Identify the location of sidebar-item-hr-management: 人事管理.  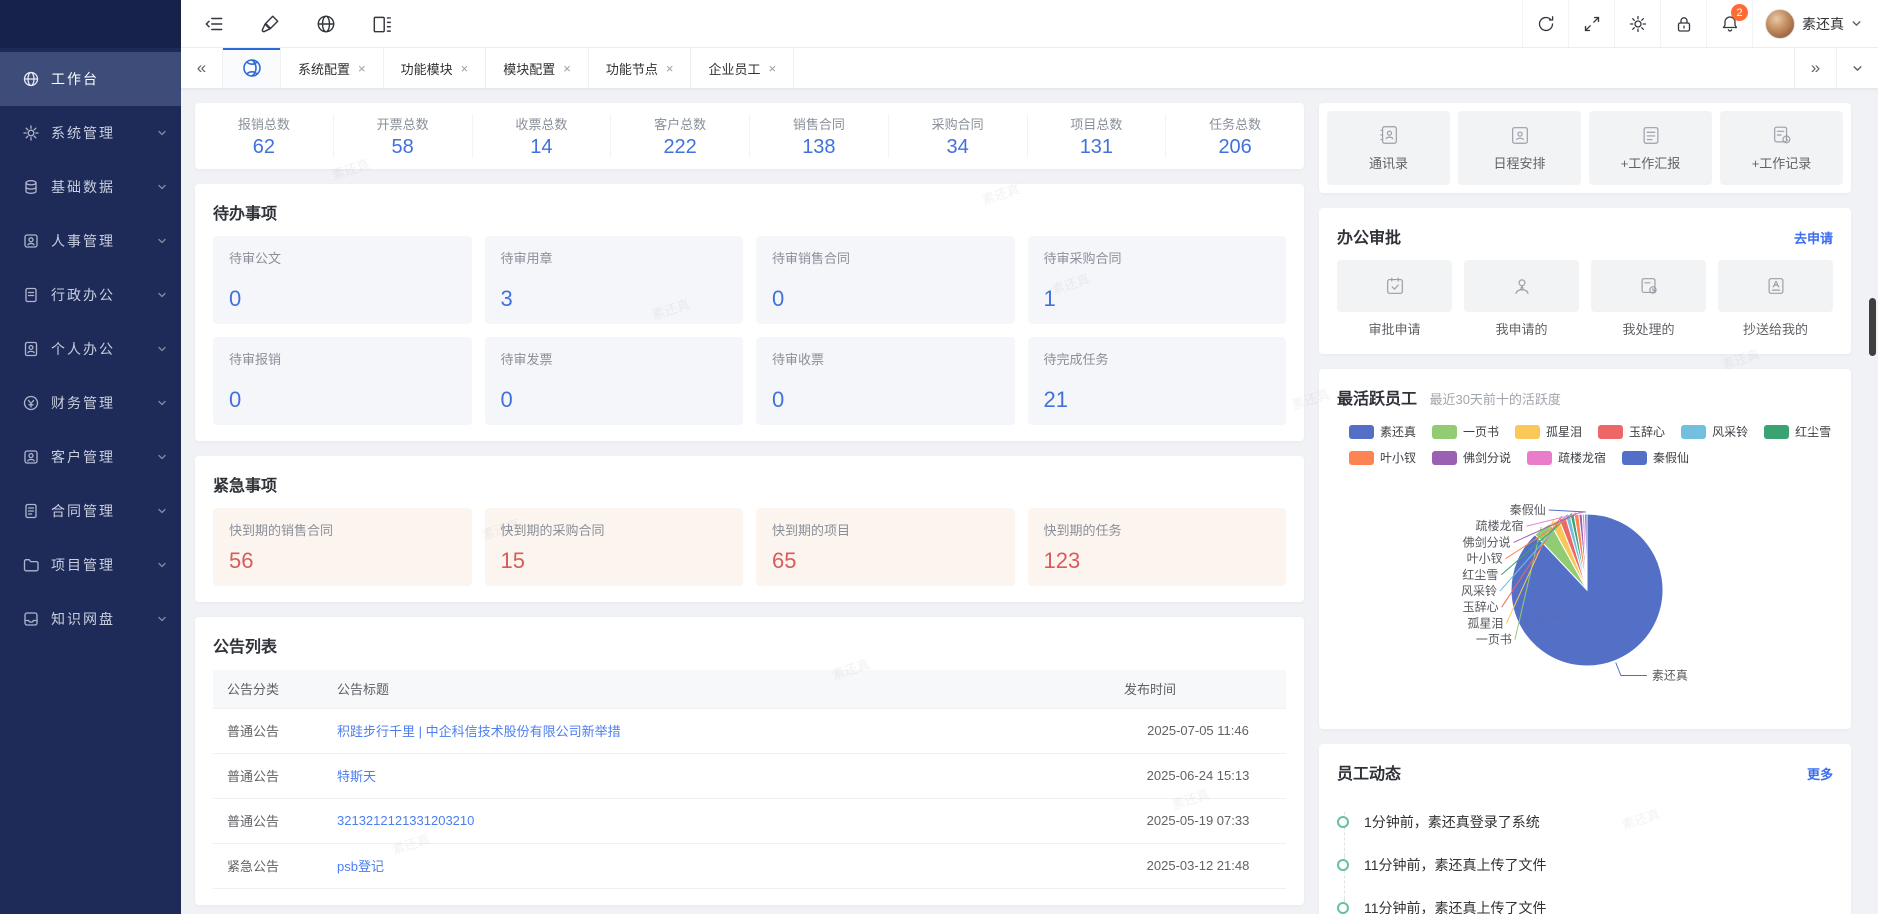
(90, 241).